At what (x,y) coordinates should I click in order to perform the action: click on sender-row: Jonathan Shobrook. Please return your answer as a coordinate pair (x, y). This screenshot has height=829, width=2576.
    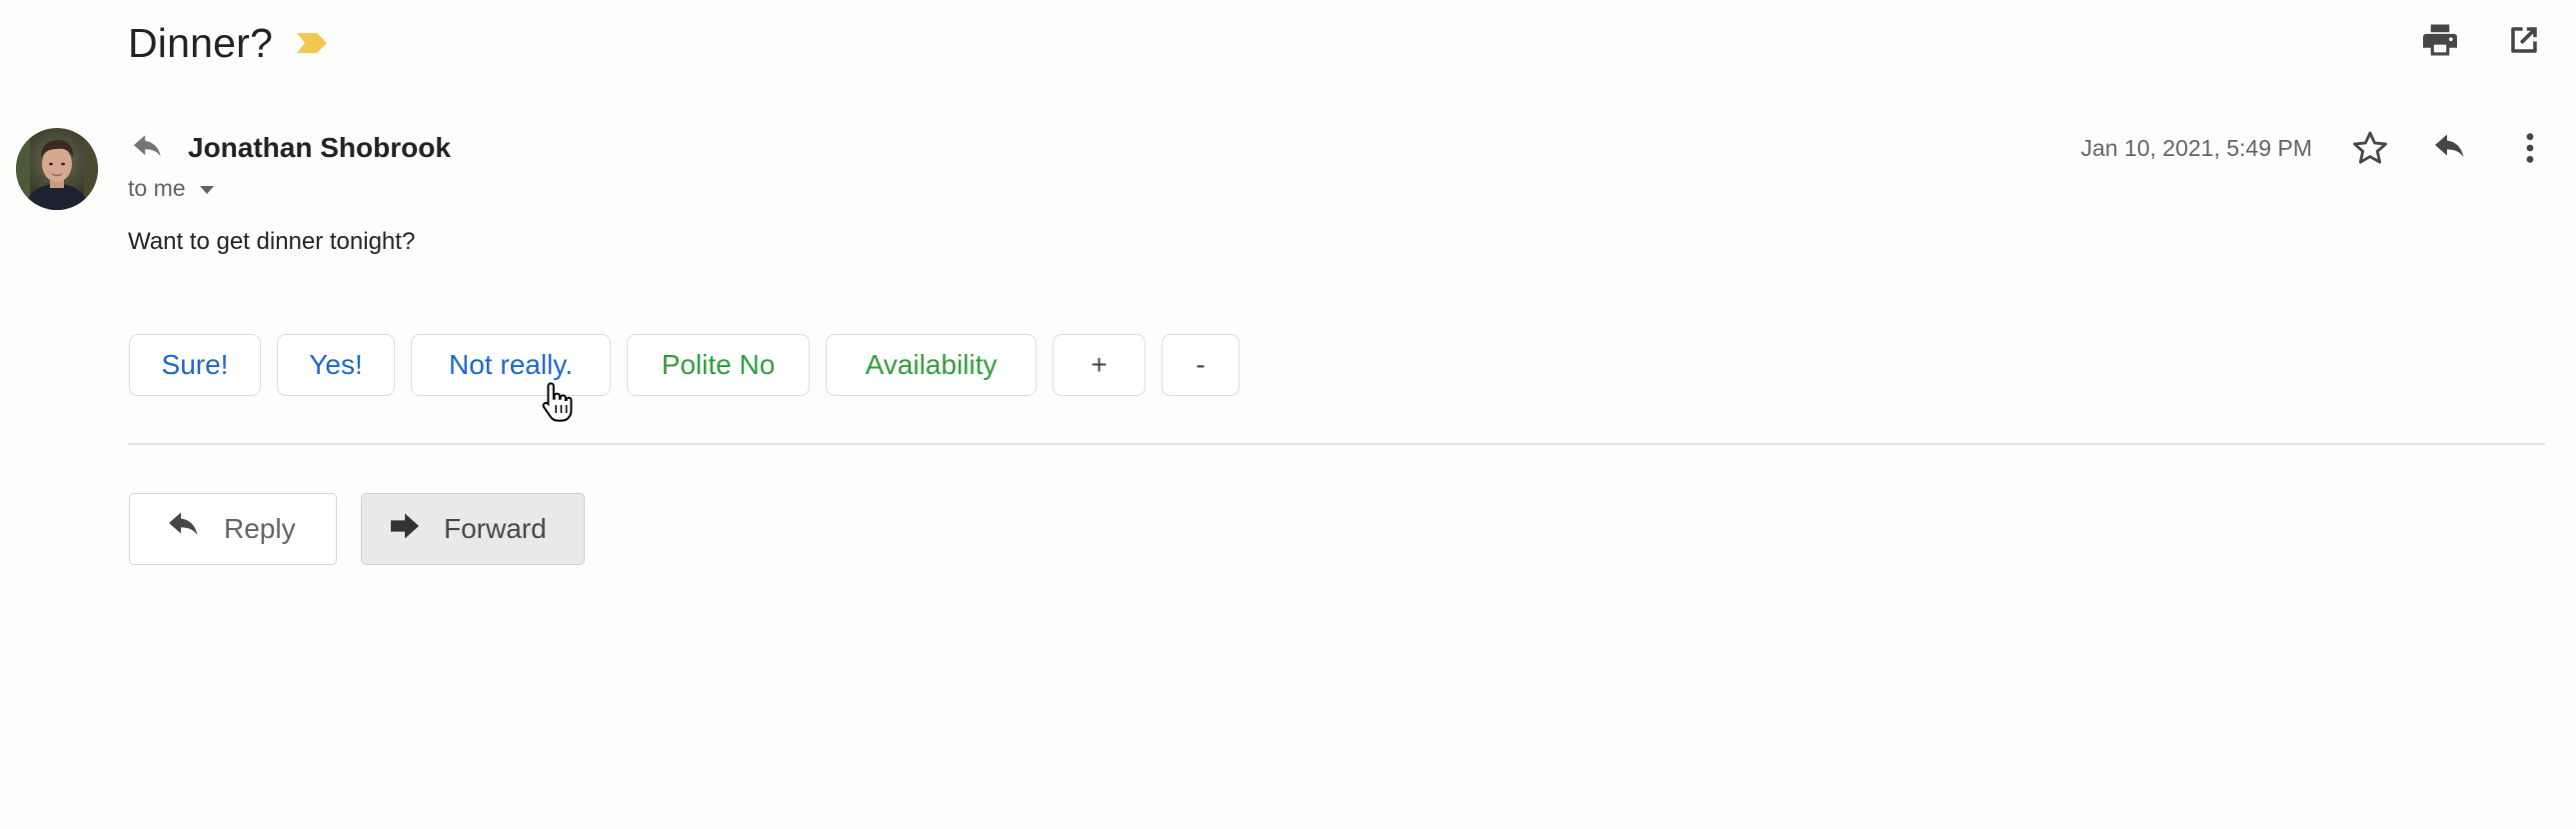
    Looking at the image, I should click on (290, 148).